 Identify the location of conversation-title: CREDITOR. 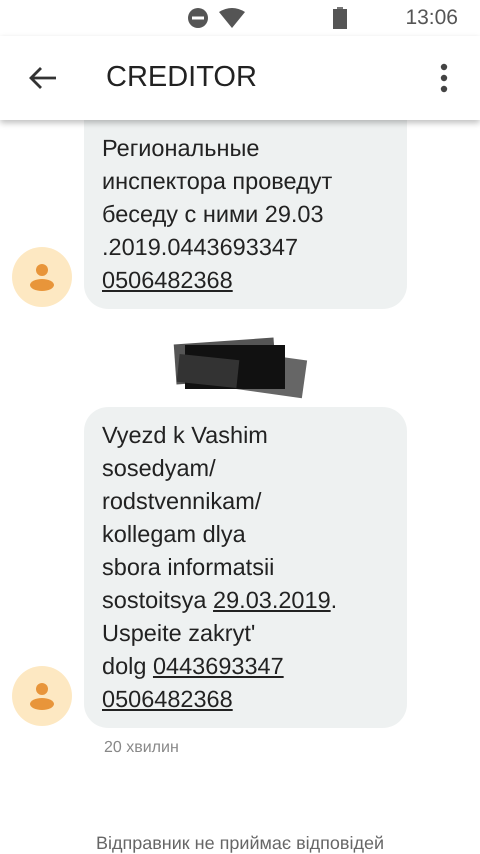
(181, 78).